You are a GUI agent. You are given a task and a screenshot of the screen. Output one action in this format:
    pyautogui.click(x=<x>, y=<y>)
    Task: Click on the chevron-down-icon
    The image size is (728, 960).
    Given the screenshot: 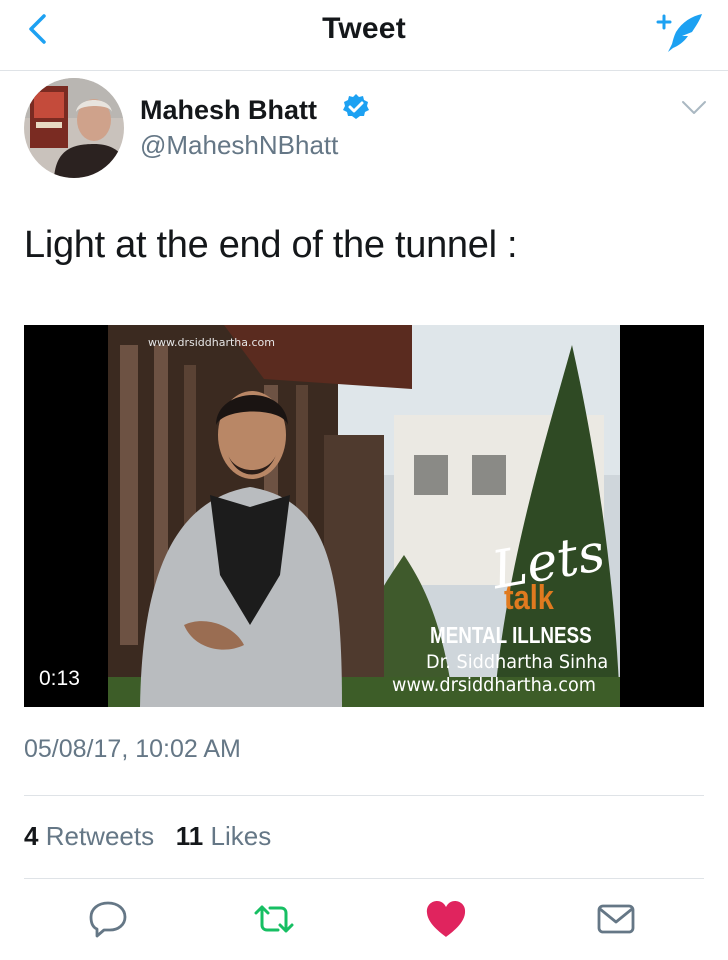 What is the action you would take?
    pyautogui.click(x=694, y=107)
    